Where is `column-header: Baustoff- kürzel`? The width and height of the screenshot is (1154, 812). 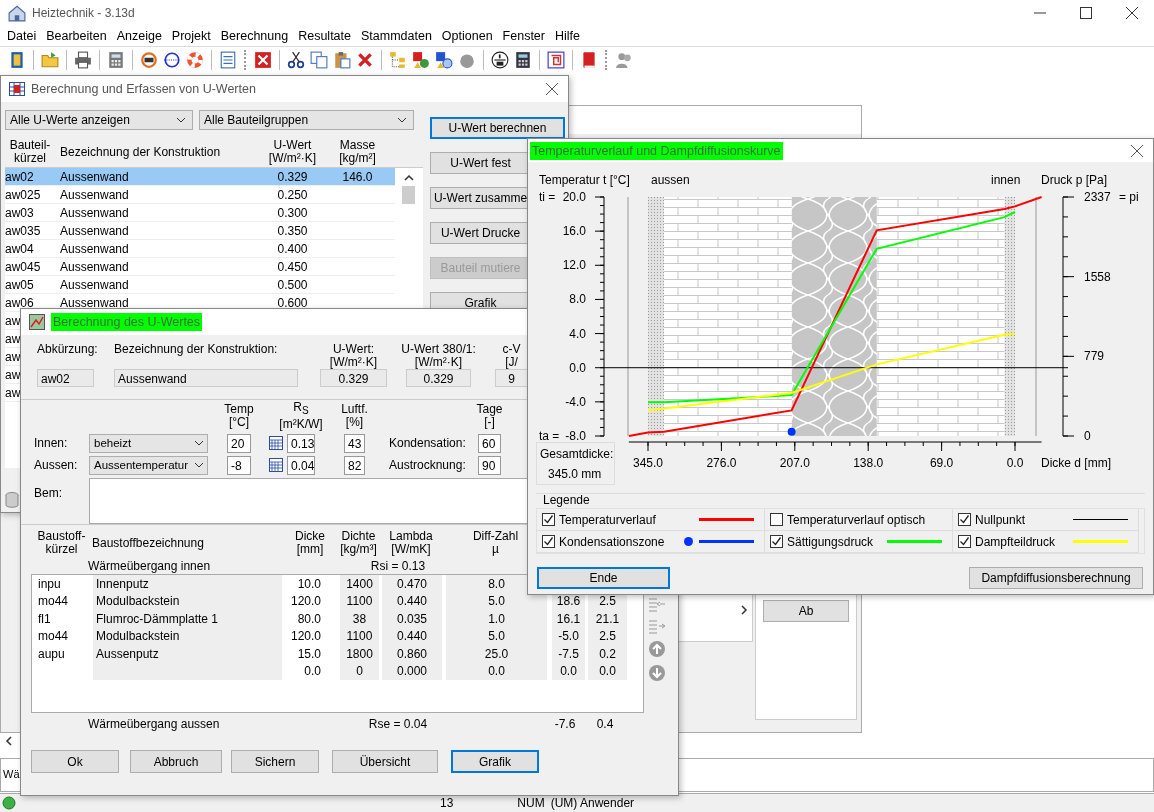 column-header: Baustoff- kürzel is located at coordinates (61, 543).